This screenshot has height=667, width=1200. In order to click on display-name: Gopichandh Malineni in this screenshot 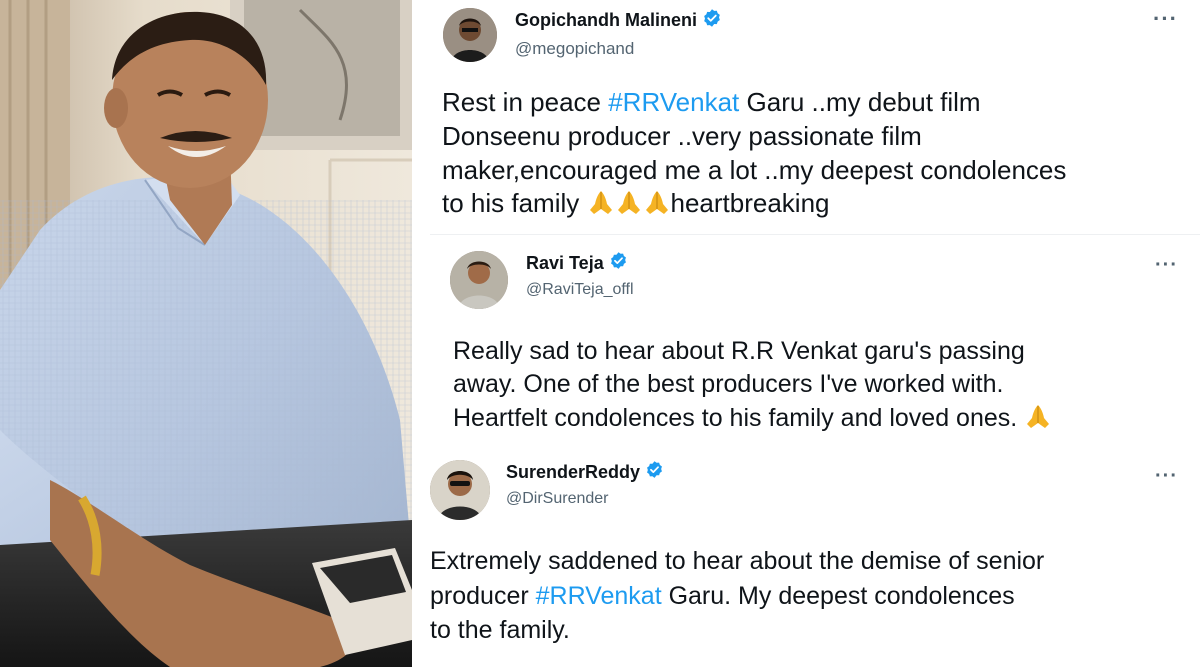, I will do `click(606, 20)`.